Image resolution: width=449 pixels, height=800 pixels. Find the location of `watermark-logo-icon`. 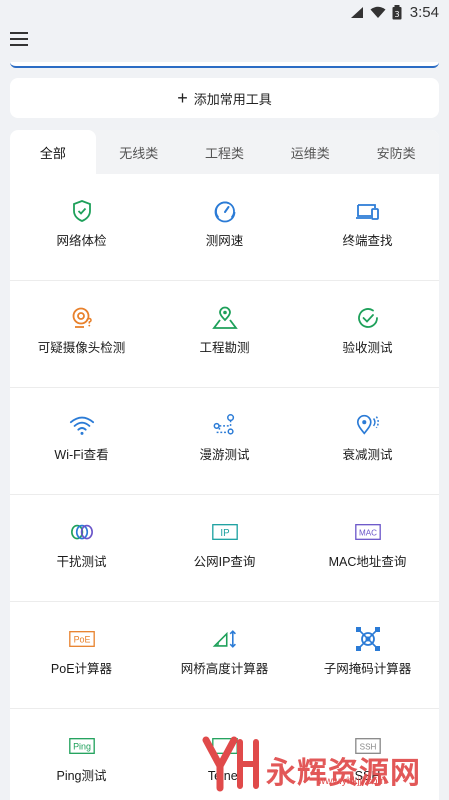

watermark-logo-icon is located at coordinates (230, 764).